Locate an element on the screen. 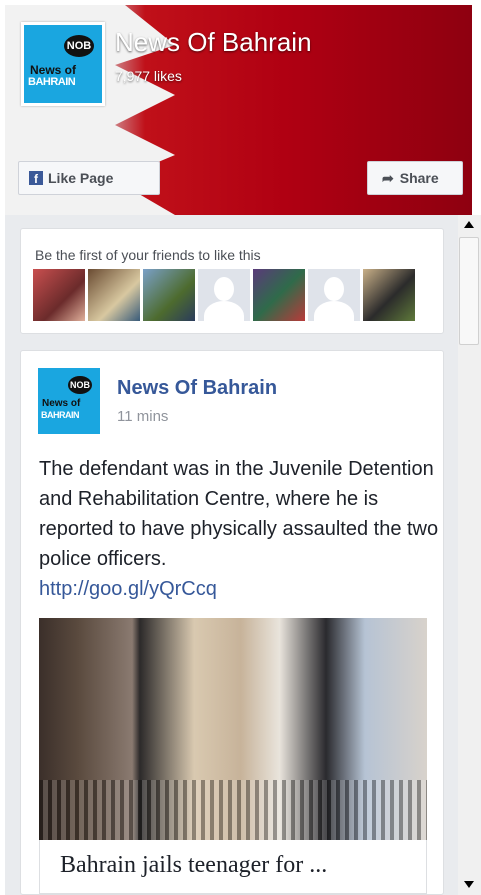 The image size is (481, 895). post-author: News Of Bahrain is located at coordinates (197, 388).